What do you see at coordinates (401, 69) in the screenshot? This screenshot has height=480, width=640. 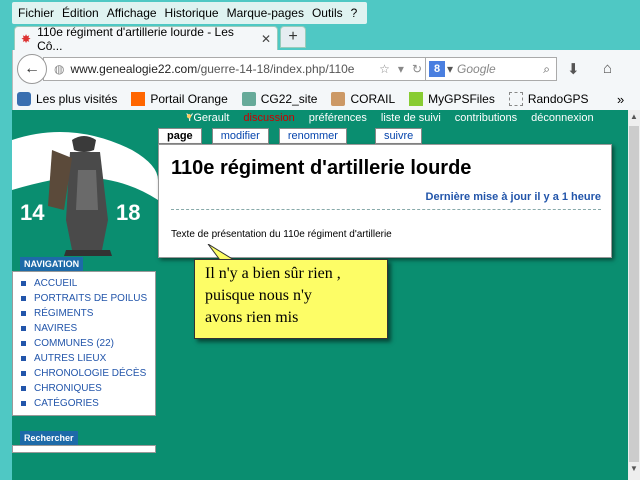 I see `dropdown-arrow-icon: ▾` at bounding box center [401, 69].